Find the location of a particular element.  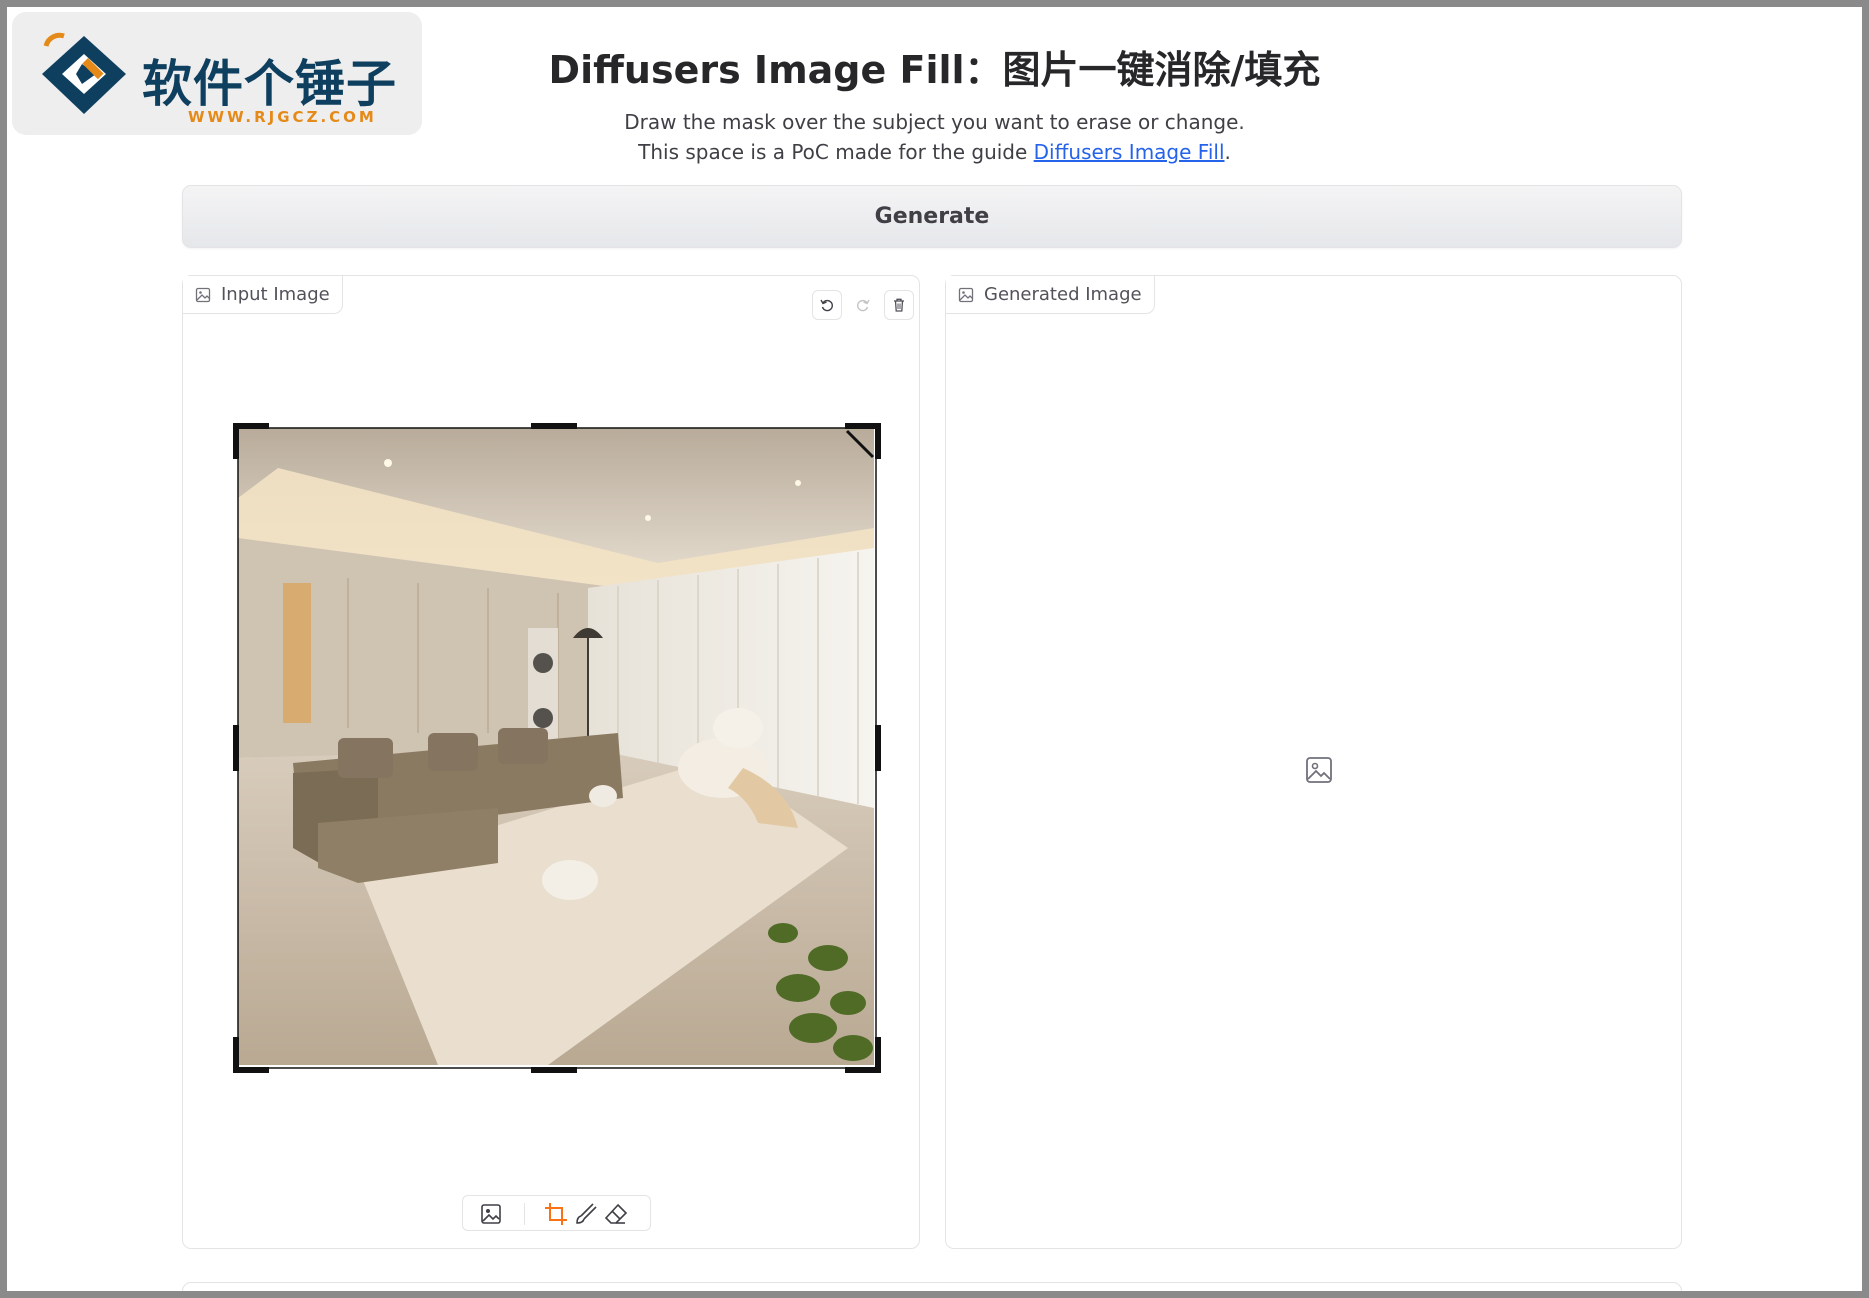

undo-button is located at coordinates (827, 305).